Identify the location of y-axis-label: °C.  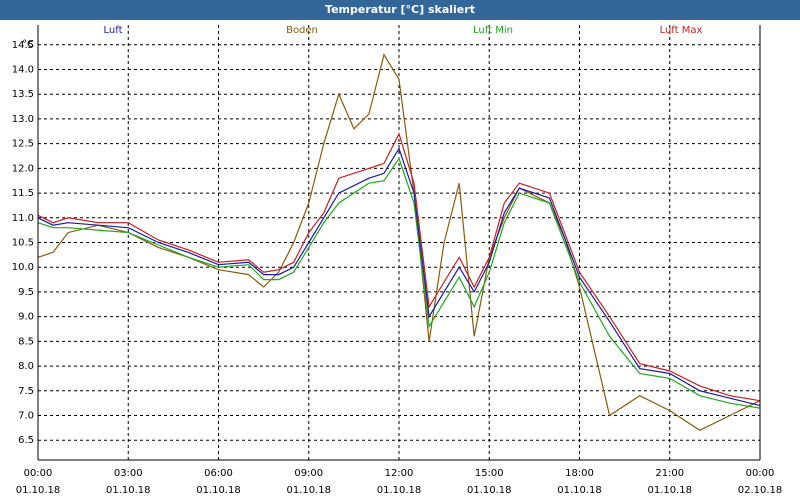
(28, 44).